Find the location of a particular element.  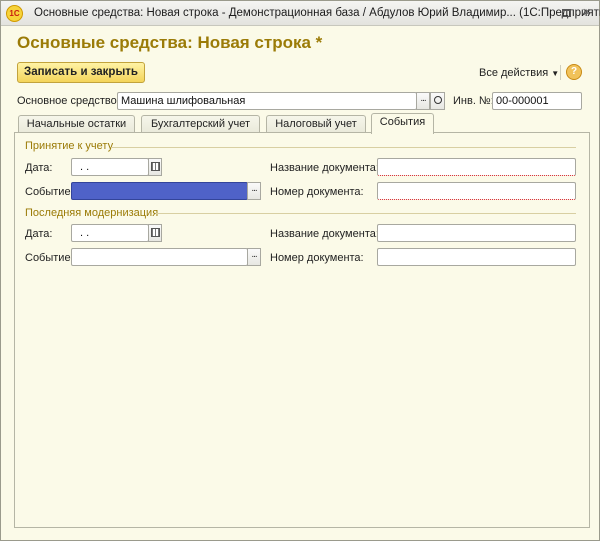

all-actions-menu: Все действия ▼ is located at coordinates (519, 73).